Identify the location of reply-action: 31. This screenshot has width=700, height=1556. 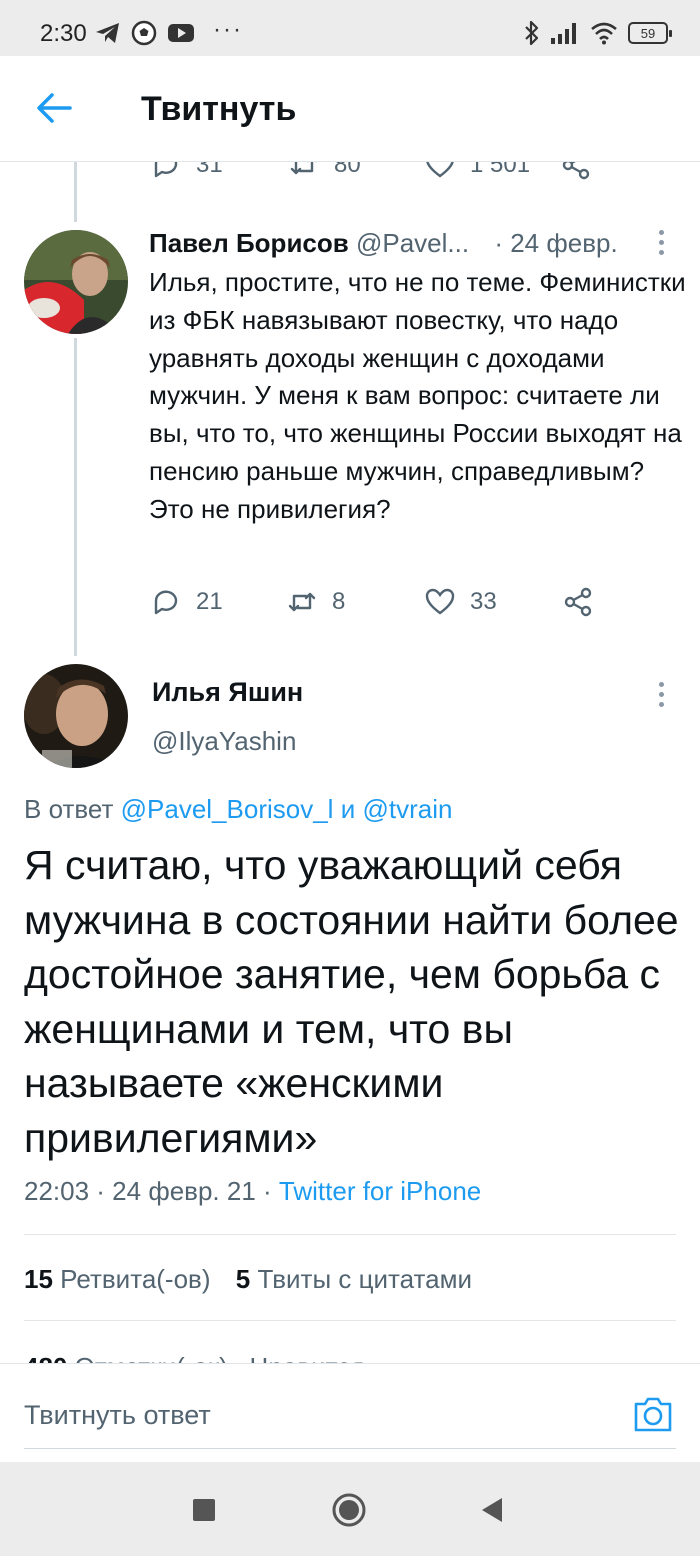
(219, 171).